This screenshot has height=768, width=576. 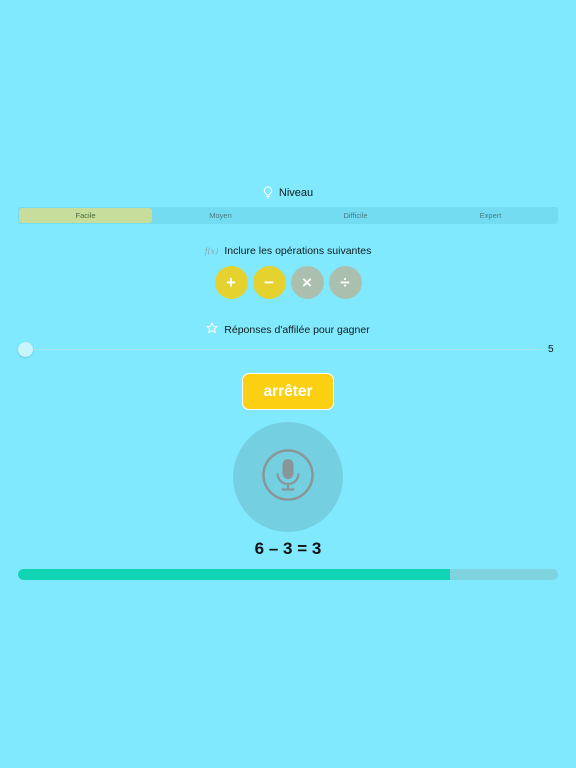 I want to click on operations-toggles: + − × ÷, so click(x=288, y=282).